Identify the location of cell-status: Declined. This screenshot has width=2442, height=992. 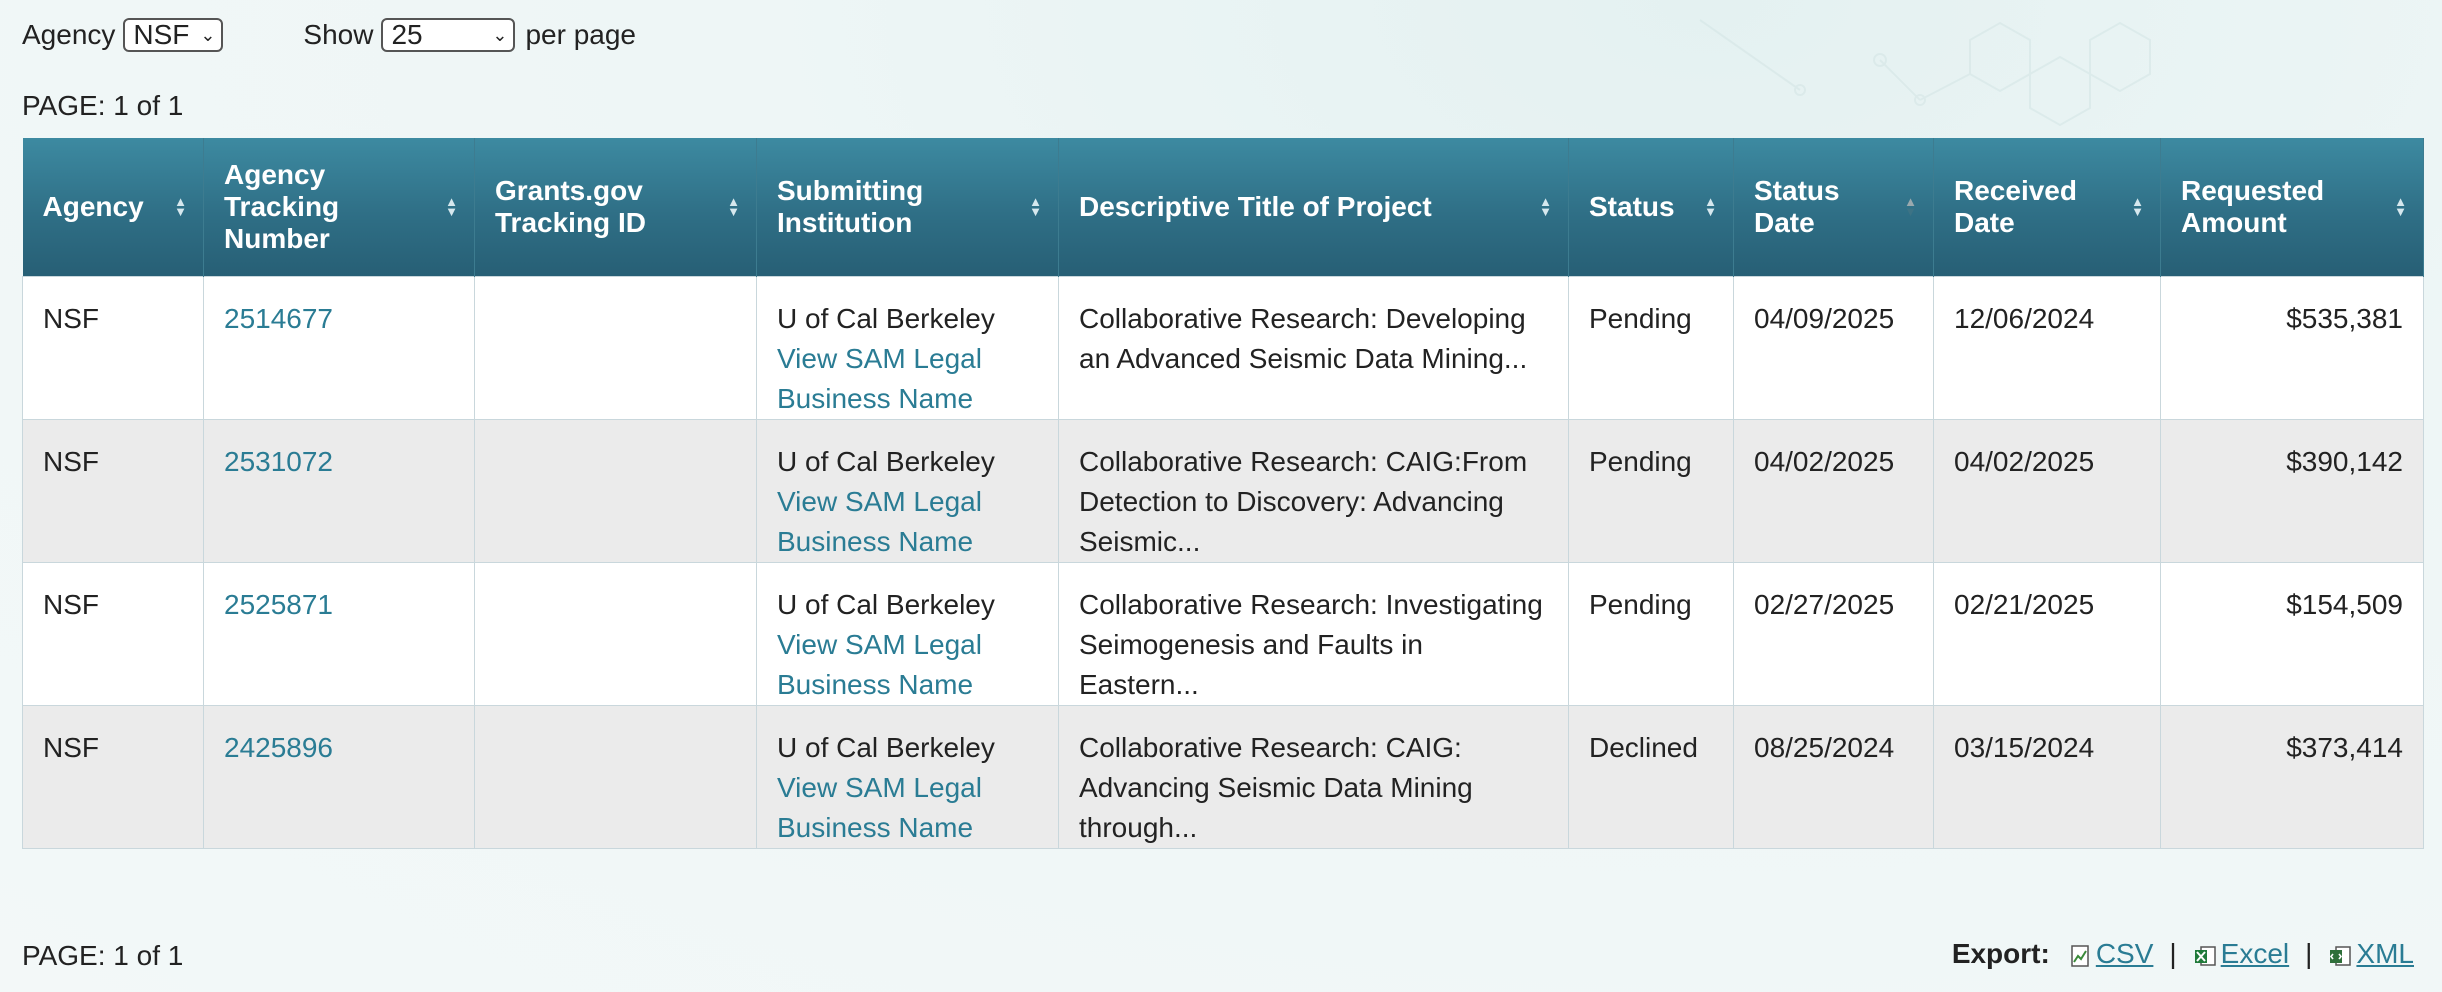
(1651, 777).